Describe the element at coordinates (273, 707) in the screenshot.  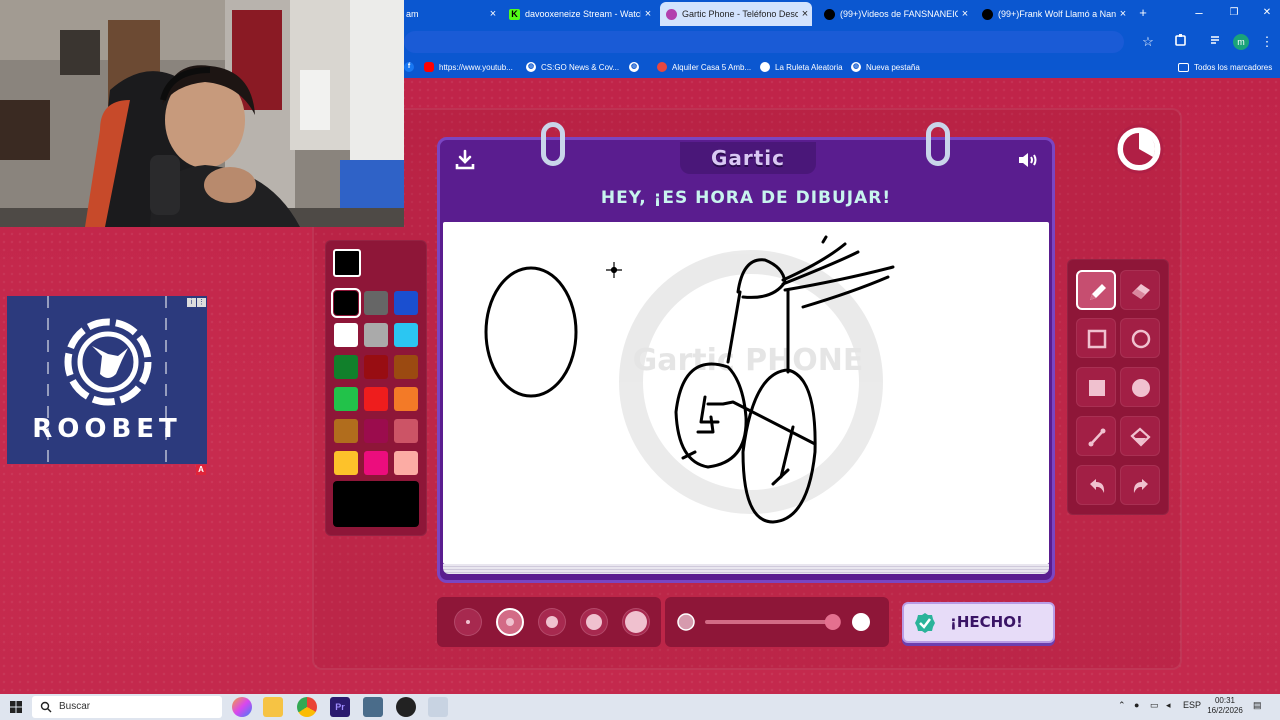
I see `file-explorer-icon` at that location.